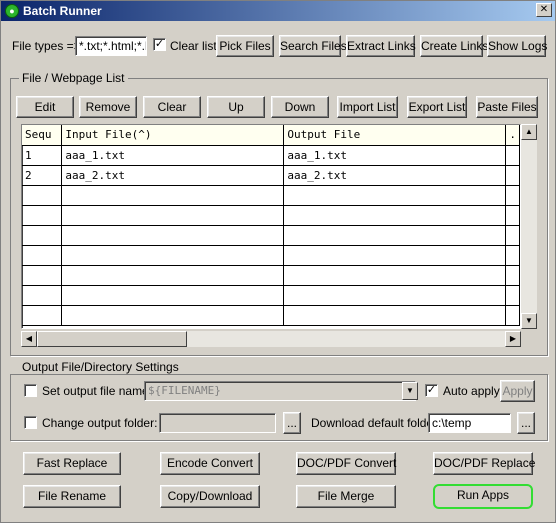  Describe the element at coordinates (108, 107) in the screenshot. I see `remove-button: Remove` at that location.